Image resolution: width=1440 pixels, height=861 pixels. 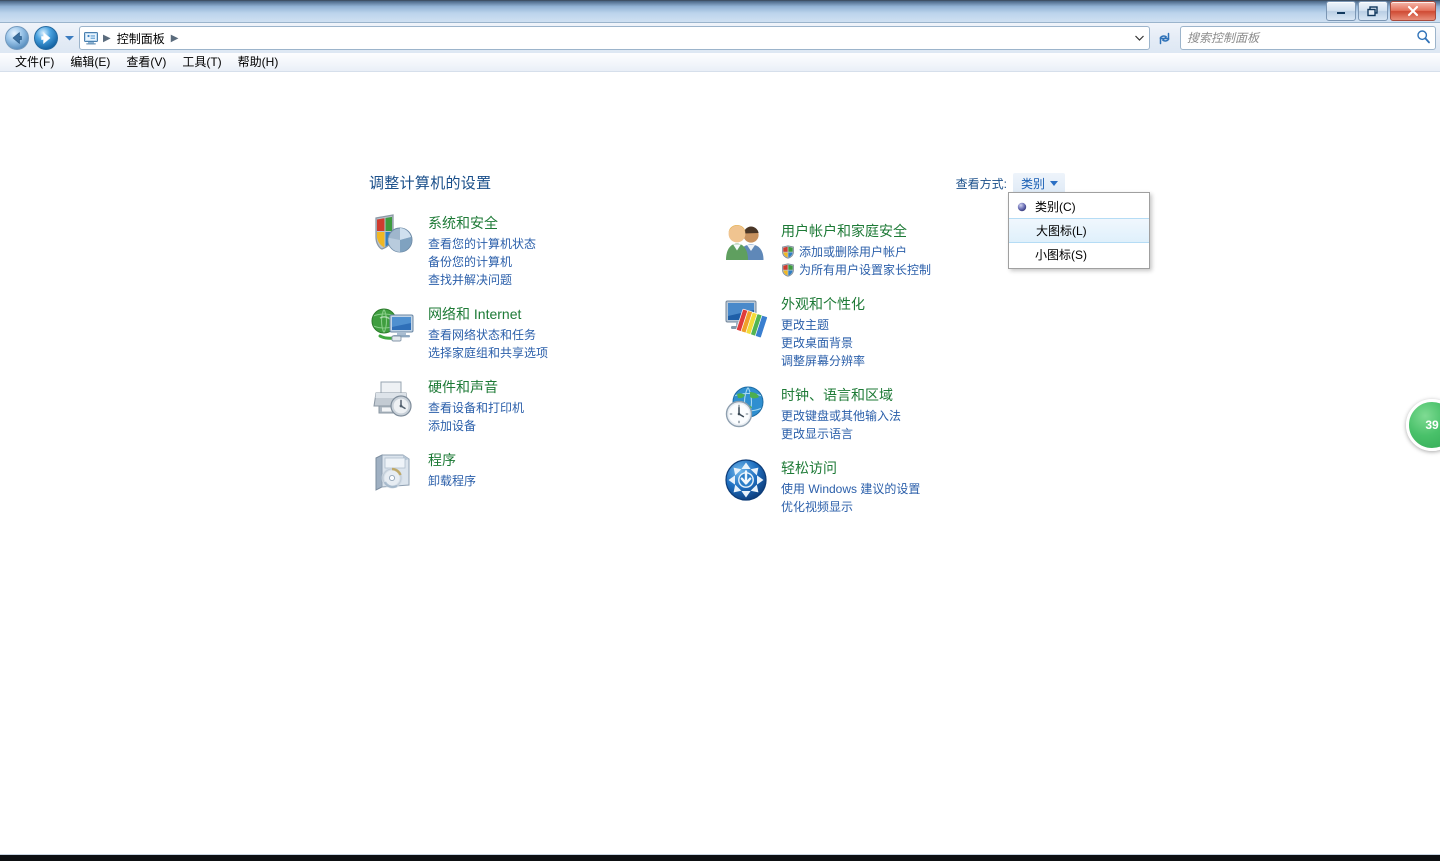 I want to click on category-link: 查找并解决问题, so click(x=482, y=280).